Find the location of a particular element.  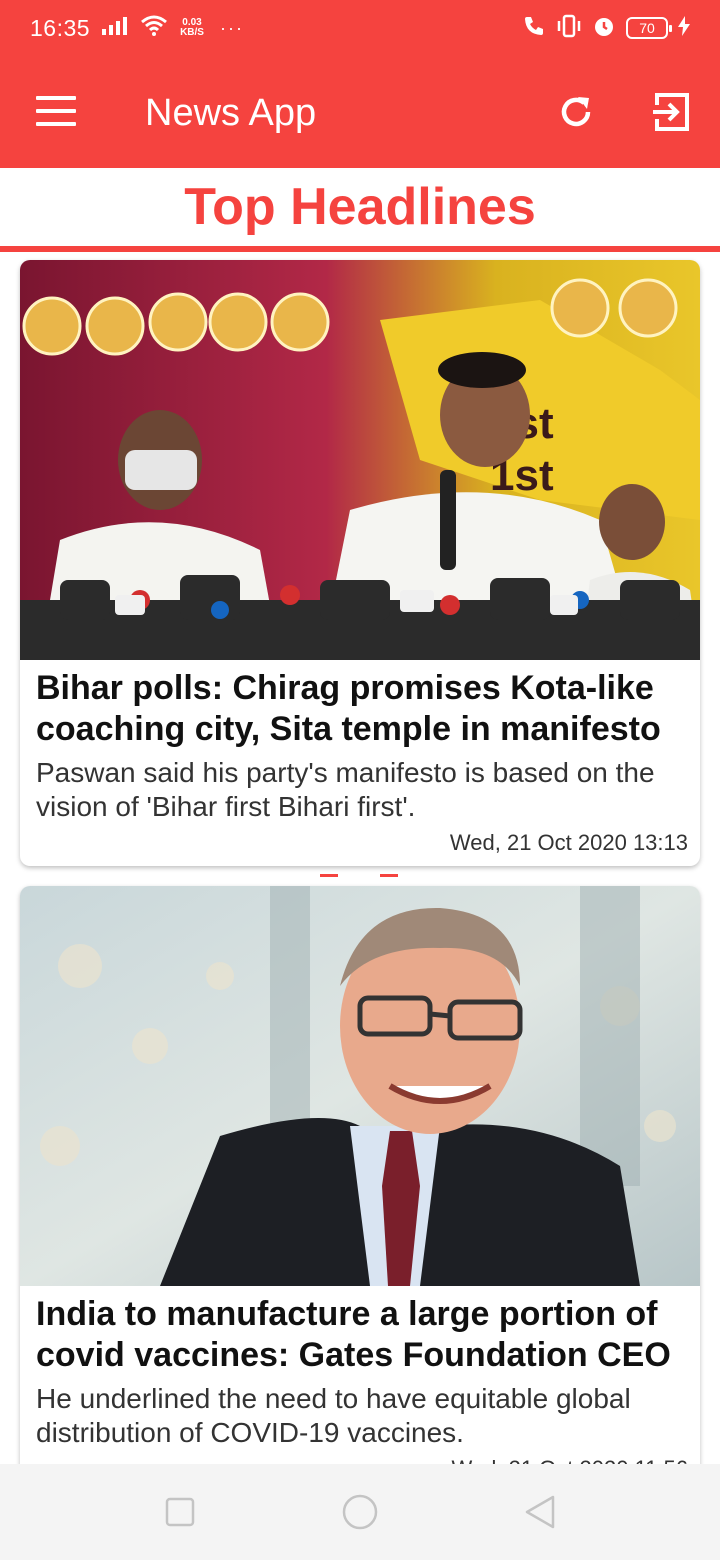

battery-icon: 70 is located at coordinates (649, 28).